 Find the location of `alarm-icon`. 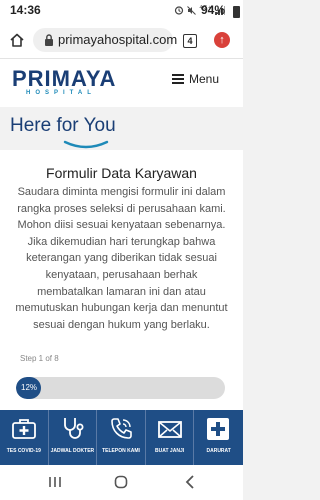

alarm-icon is located at coordinates (179, 10).